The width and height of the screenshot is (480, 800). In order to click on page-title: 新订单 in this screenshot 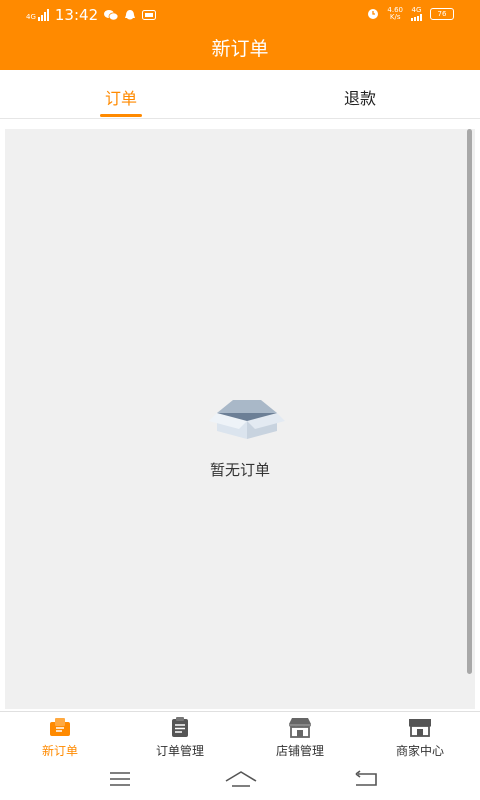, I will do `click(240, 49)`.